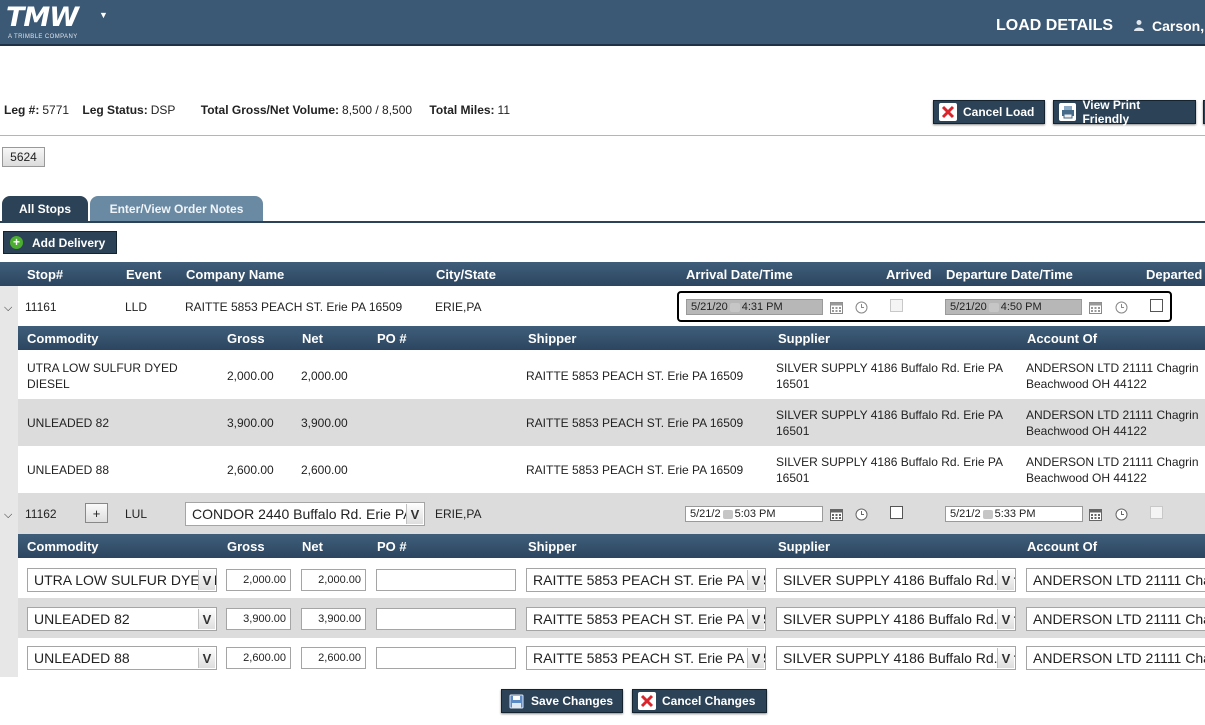  I want to click on gross-value: 3,900.00, so click(250, 423).